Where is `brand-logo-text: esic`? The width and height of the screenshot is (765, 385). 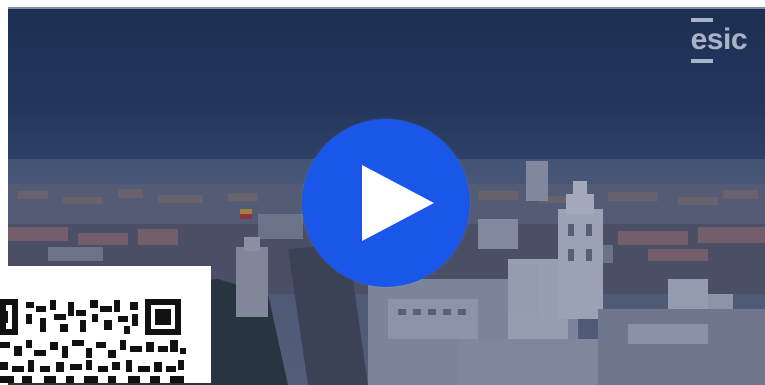 brand-logo-text: esic is located at coordinates (719, 39).